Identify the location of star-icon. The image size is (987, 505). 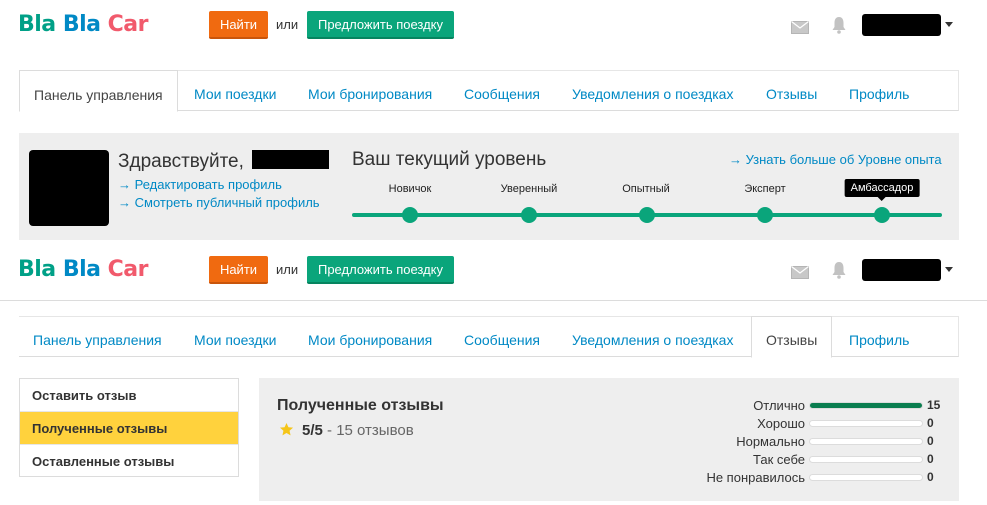
(286, 429).